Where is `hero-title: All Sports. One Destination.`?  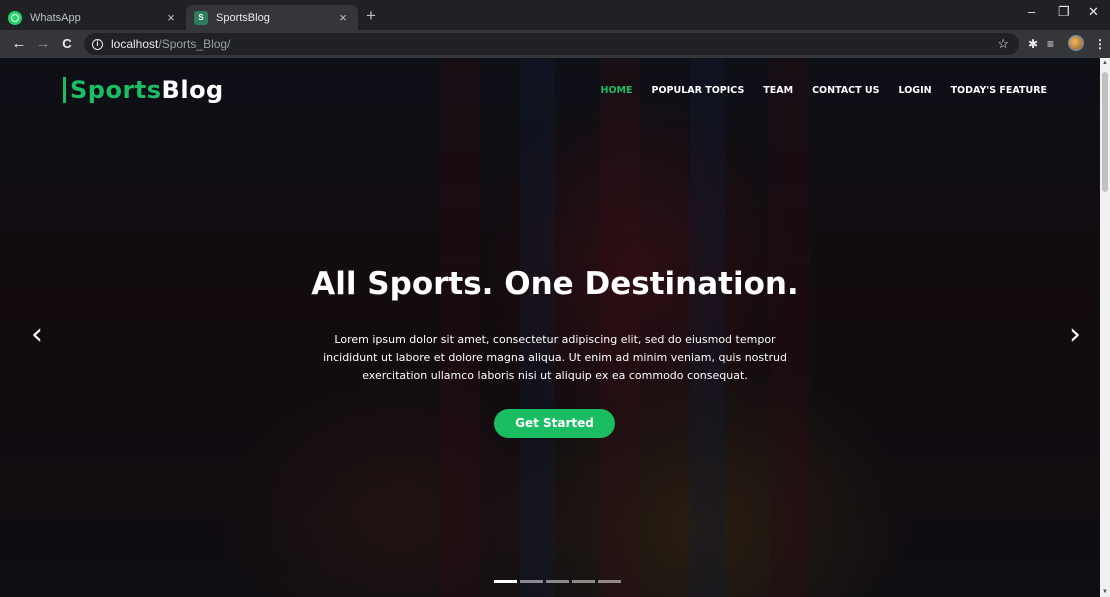
hero-title: All Sports. One Destination. is located at coordinates (555, 284).